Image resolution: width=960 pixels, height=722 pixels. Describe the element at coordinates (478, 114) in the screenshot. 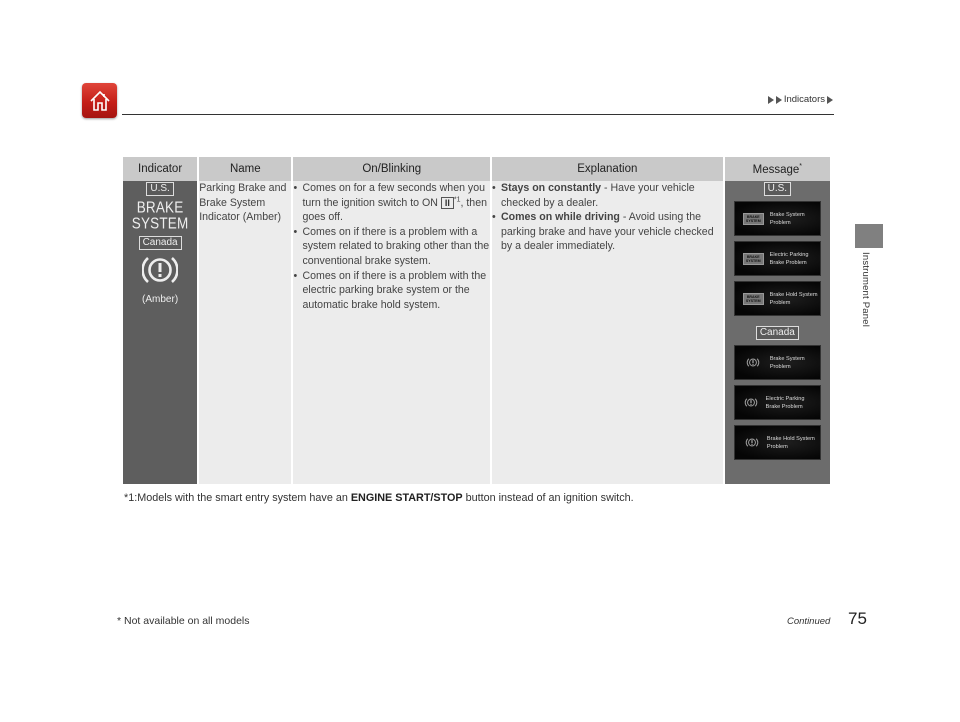

I see `header-rule` at that location.